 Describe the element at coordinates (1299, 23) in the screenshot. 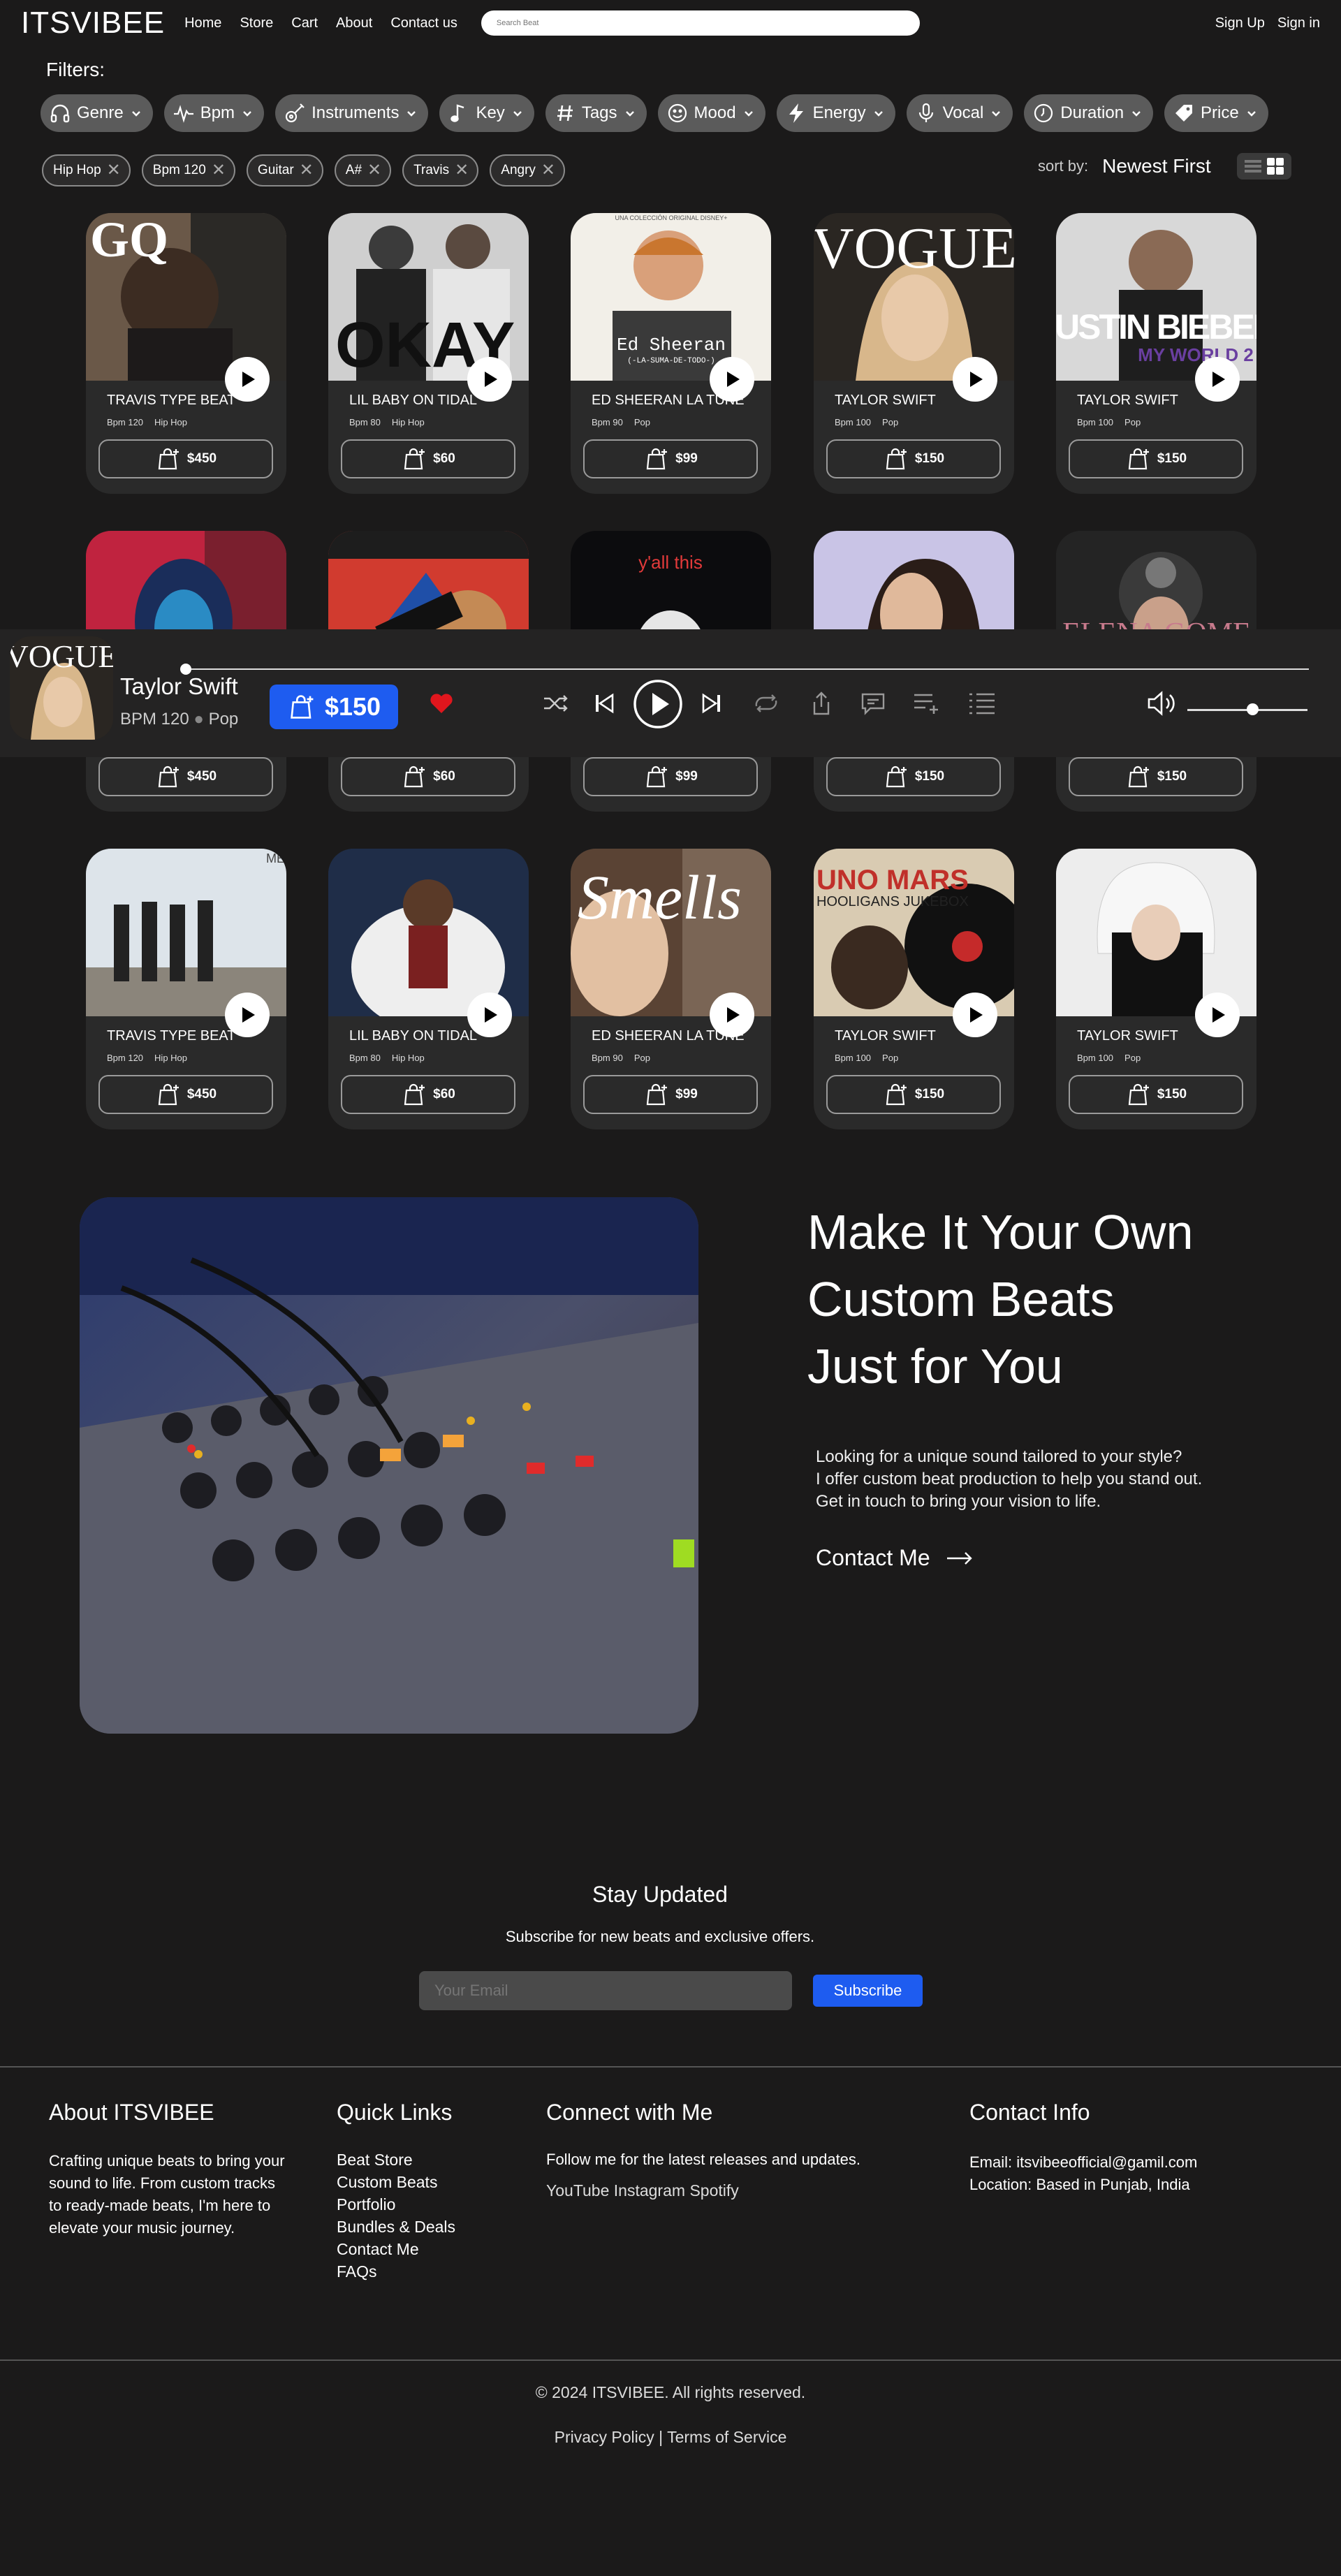

I see `signin-link: Sign in` at that location.